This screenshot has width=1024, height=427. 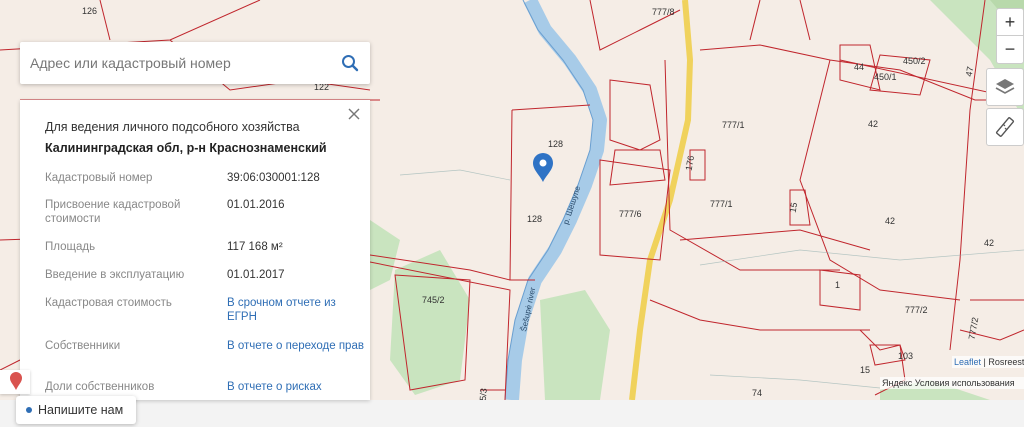 What do you see at coordinates (297, 346) in the screenshot?
I see `ownership-report-link: В отчете о переходе прав` at bounding box center [297, 346].